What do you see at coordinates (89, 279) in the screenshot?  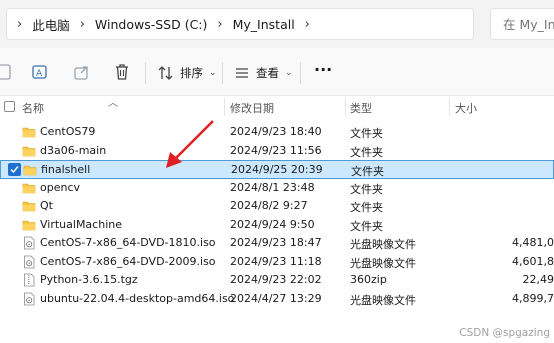 I see `file-name: Python-3.6.15.tgz` at bounding box center [89, 279].